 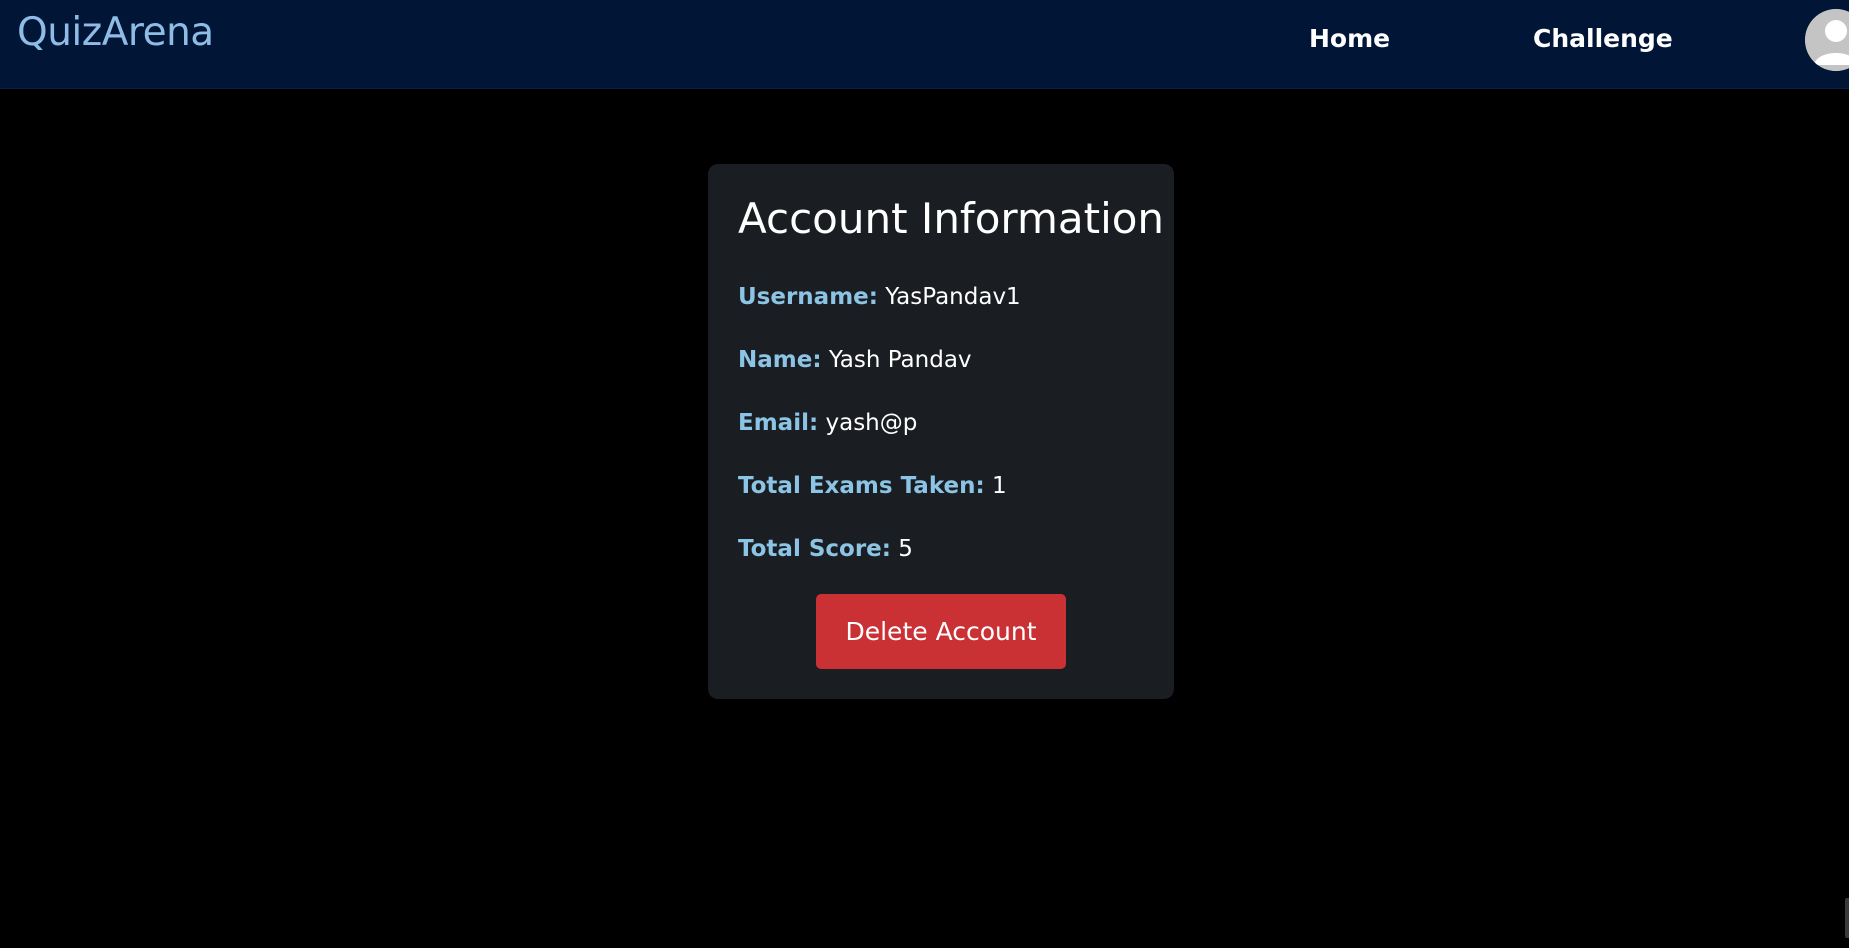 I want to click on email-value: yash@p, so click(x=871, y=423).